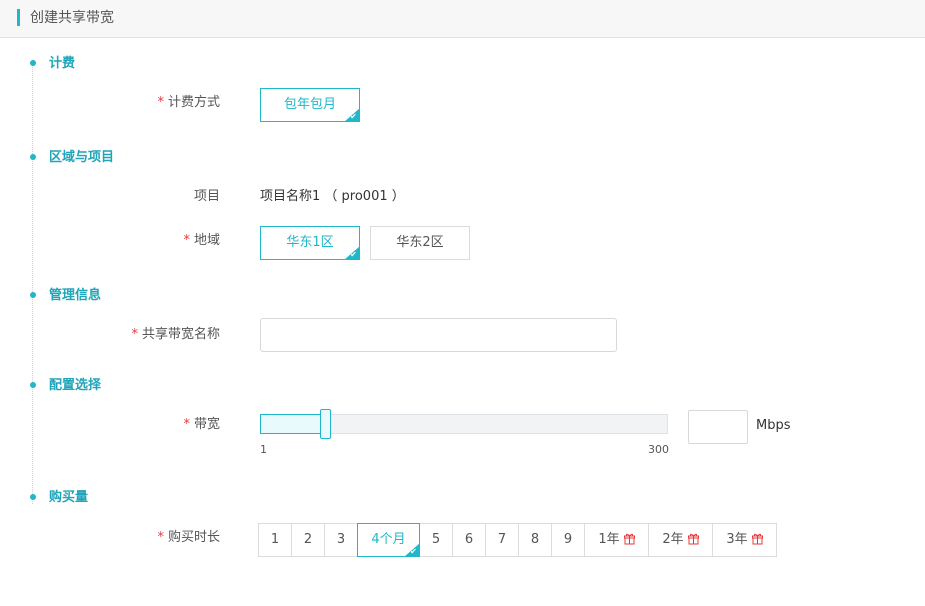 The height and width of the screenshot is (606, 925). What do you see at coordinates (535, 540) in the screenshot?
I see `duration-option: 8` at bounding box center [535, 540].